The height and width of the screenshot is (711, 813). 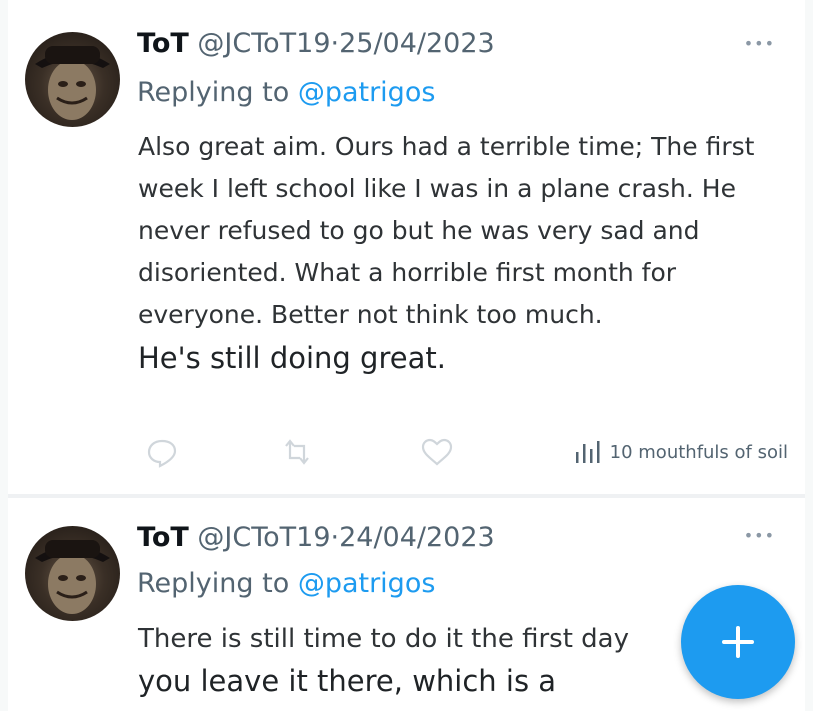 I want to click on views-count: 10 mouthfuls of soil, so click(x=681, y=452).